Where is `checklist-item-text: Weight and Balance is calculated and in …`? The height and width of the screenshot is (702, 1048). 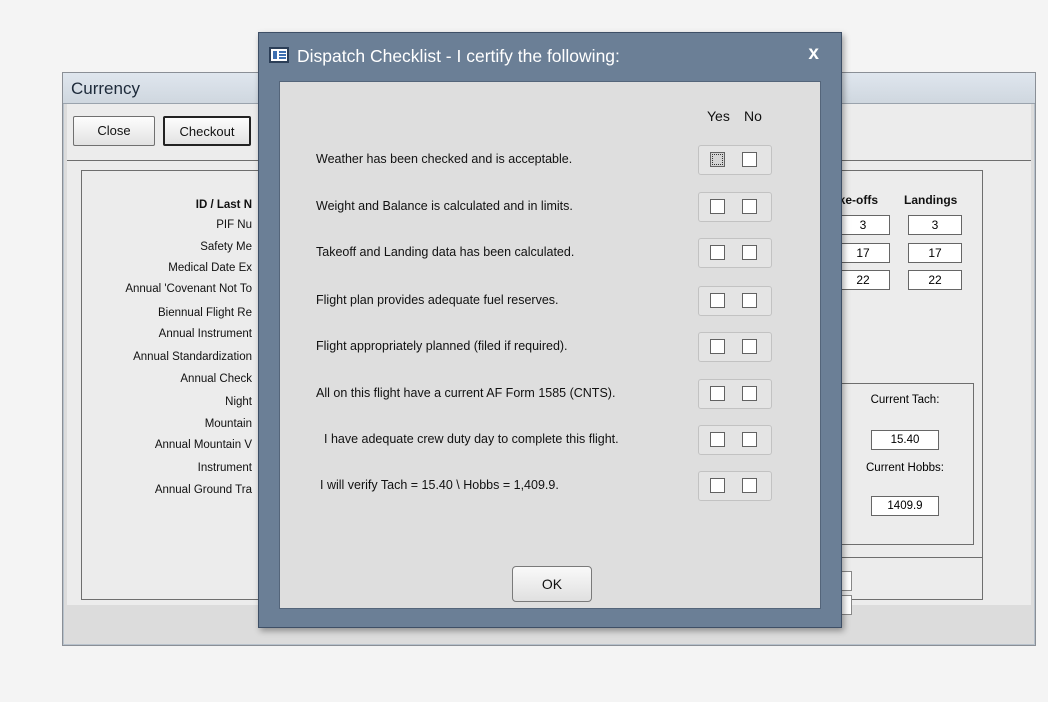
checklist-item-text: Weight and Balance is calculated and in … is located at coordinates (444, 206).